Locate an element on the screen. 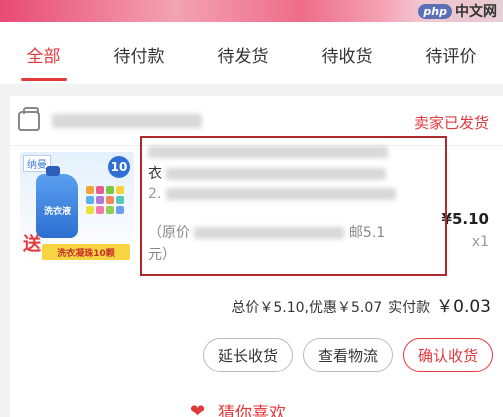 Image resolution: width=503 pixels, height=417 pixels. product-thumbnail: 纳曼 10 洗衣液 送 洗衣凝珠10颗 is located at coordinates (77, 209).